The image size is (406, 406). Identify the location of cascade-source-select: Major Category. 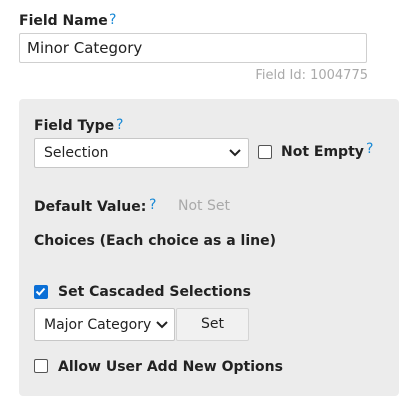
(104, 324).